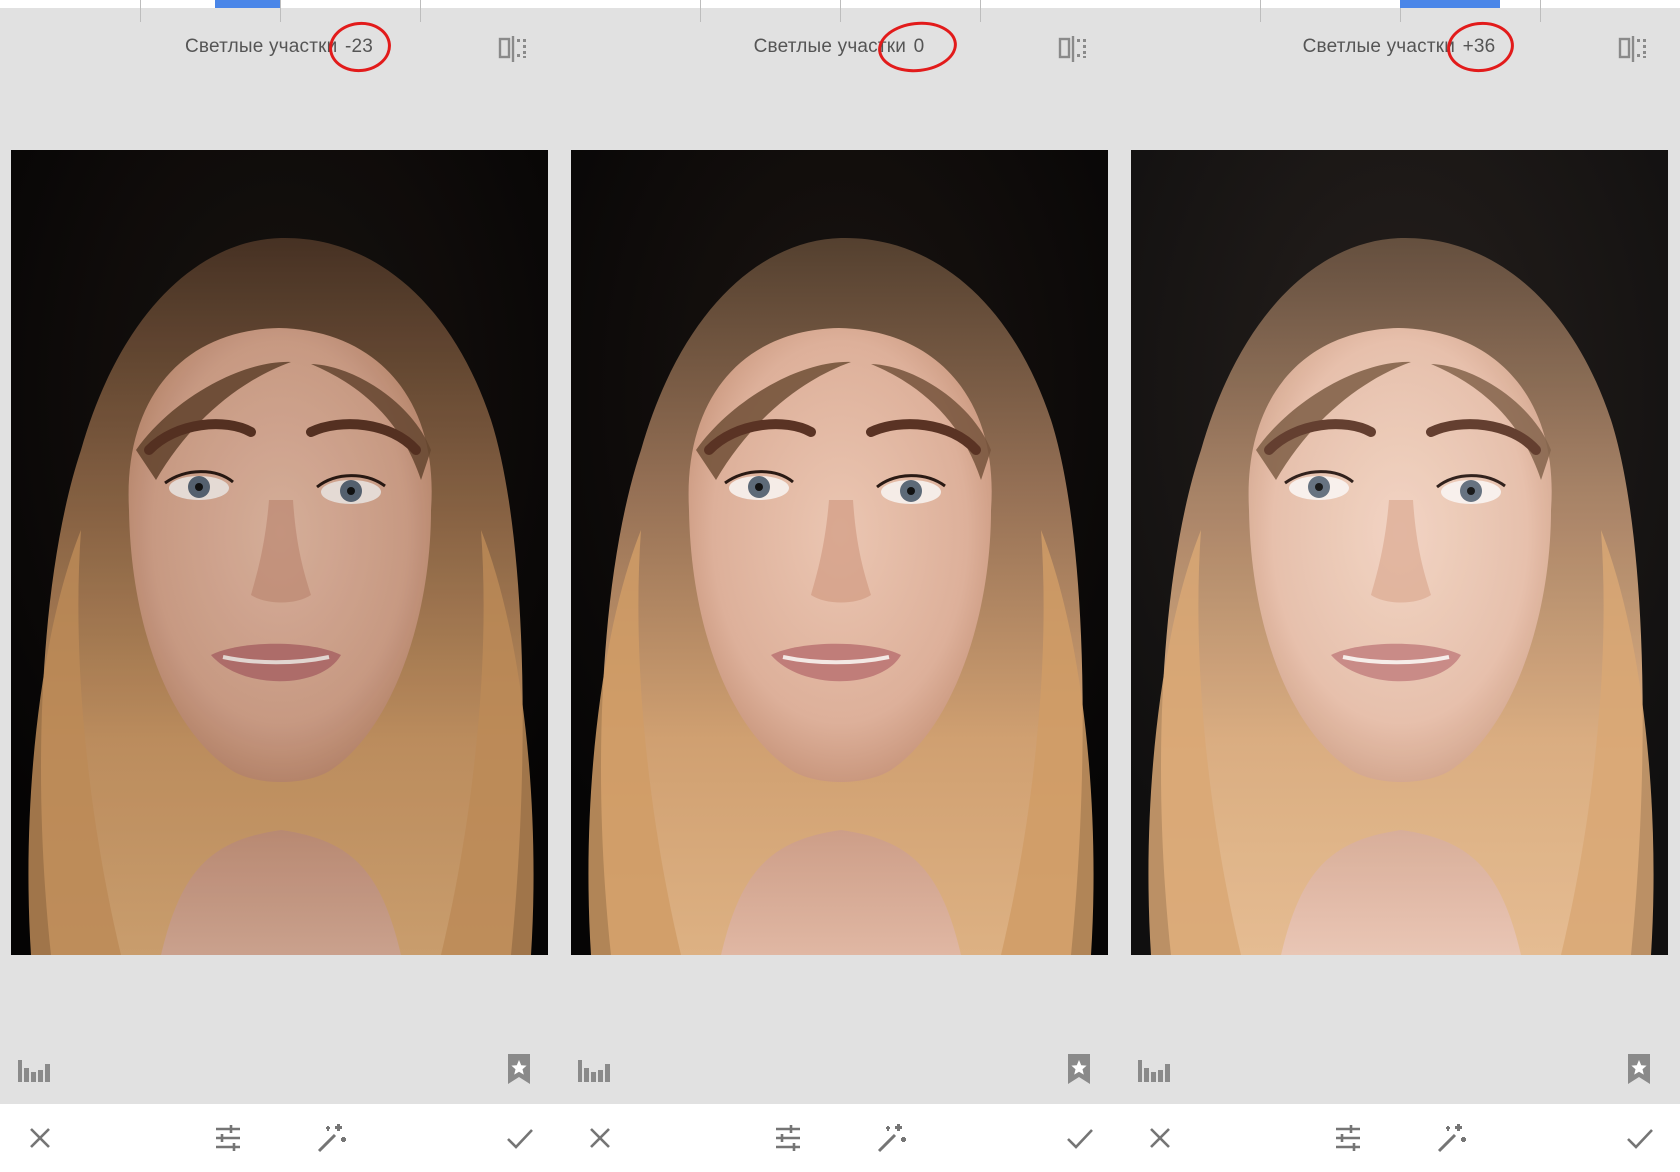  I want to click on adjustment-title: Светлые участки +36, so click(1400, 47).